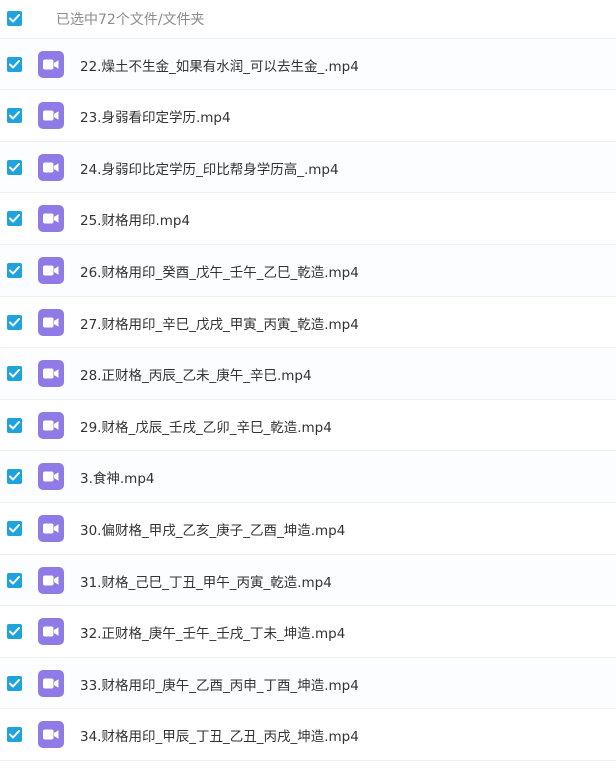  What do you see at coordinates (117, 477) in the screenshot?
I see `file-name: 3.食神.mp4` at bounding box center [117, 477].